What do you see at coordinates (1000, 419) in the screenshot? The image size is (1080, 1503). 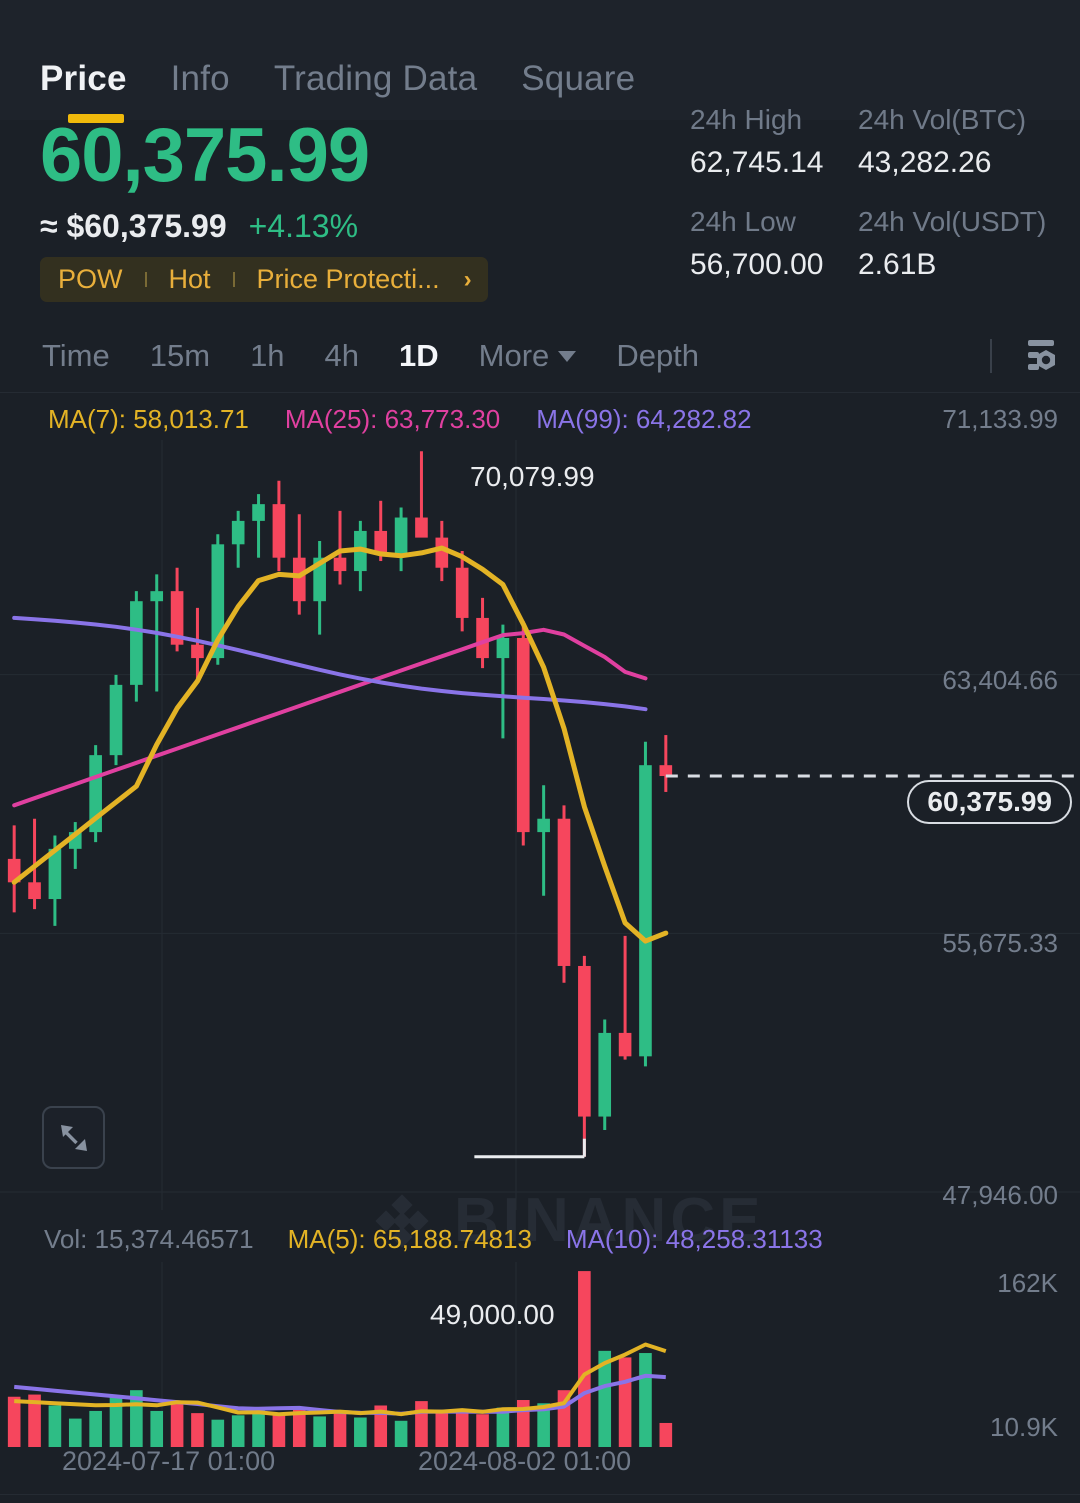 I see `price-axis-label-top: 71,133.99` at bounding box center [1000, 419].